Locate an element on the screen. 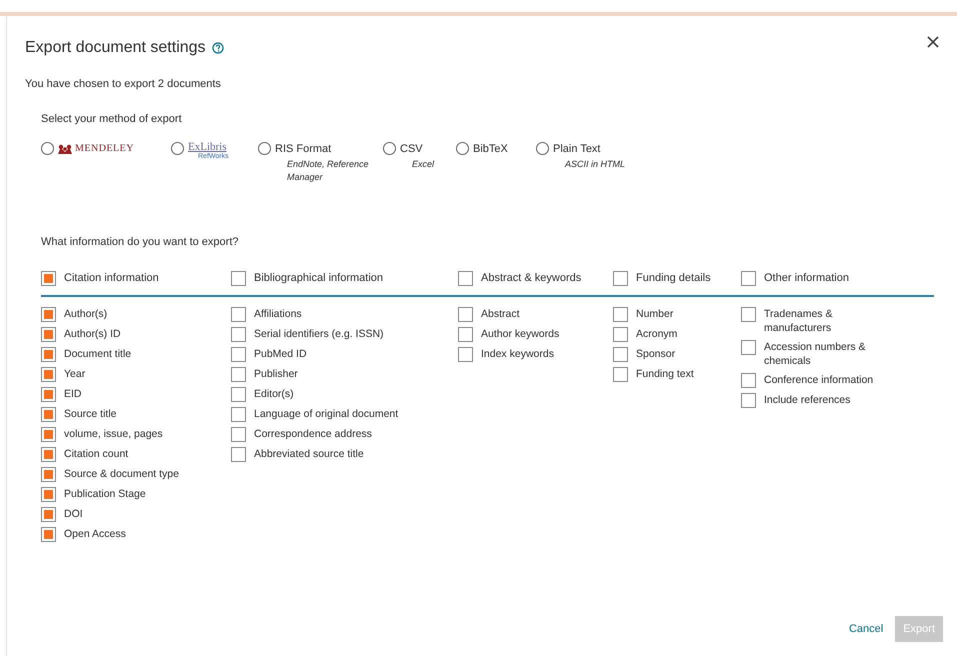 The height and width of the screenshot is (666, 957). option-label: volume, issue, pages is located at coordinates (113, 433).